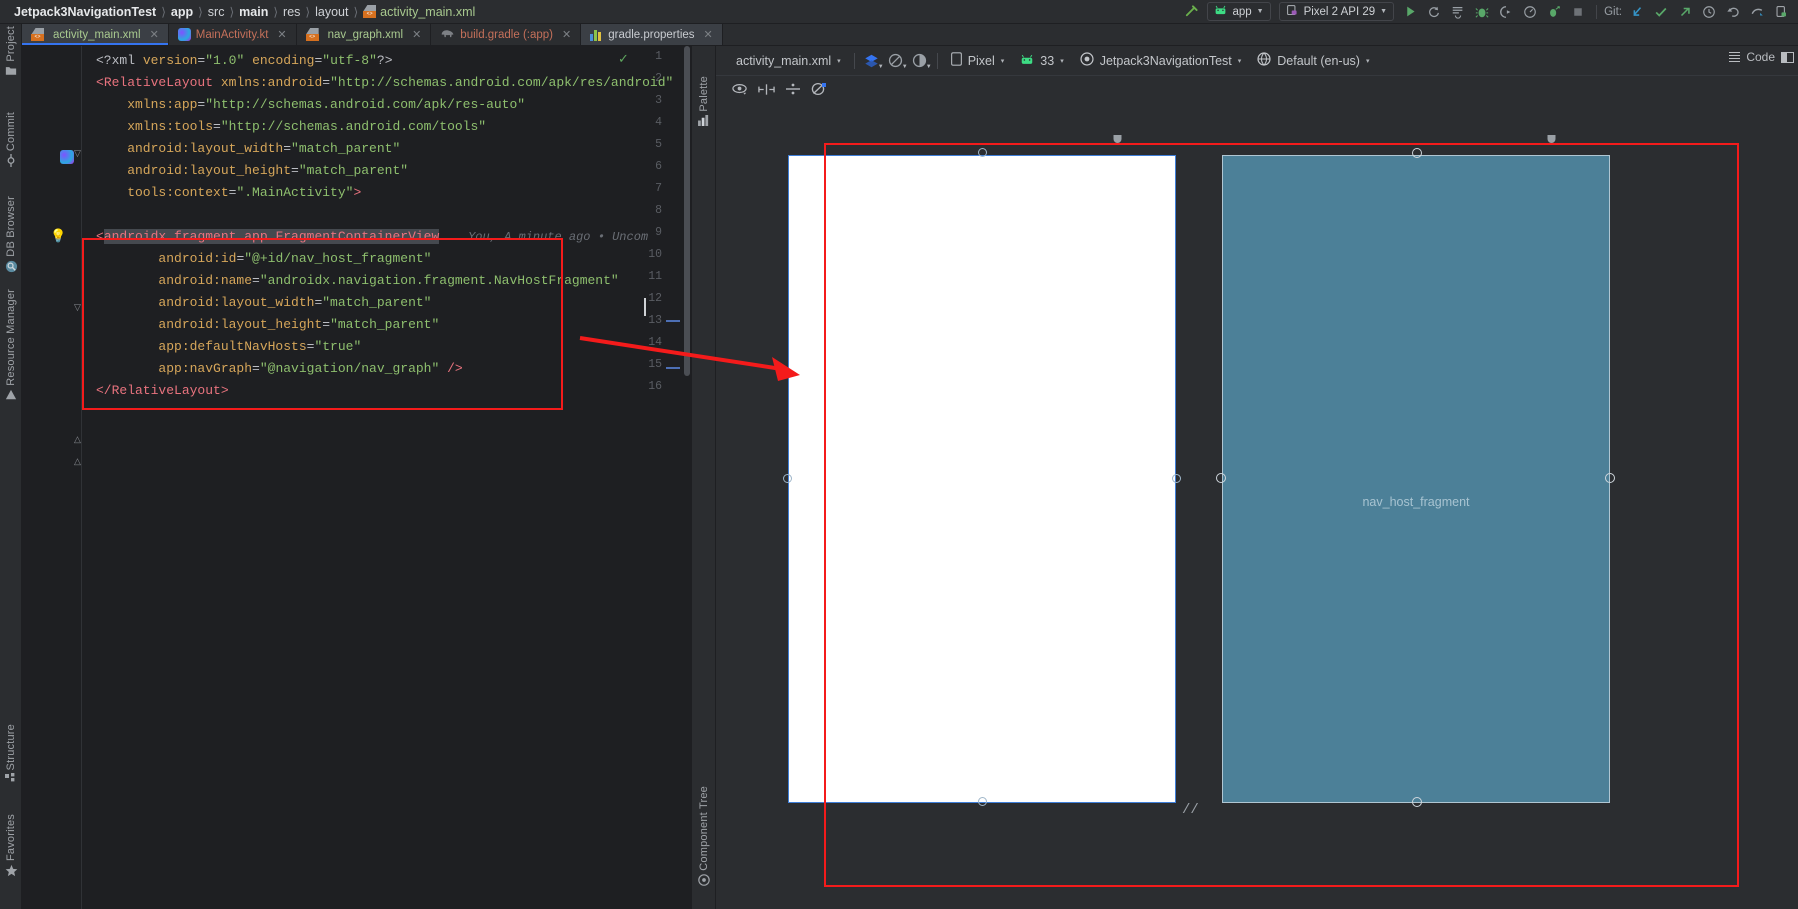  I want to click on breadcrumb-item-src: src, so click(216, 12).